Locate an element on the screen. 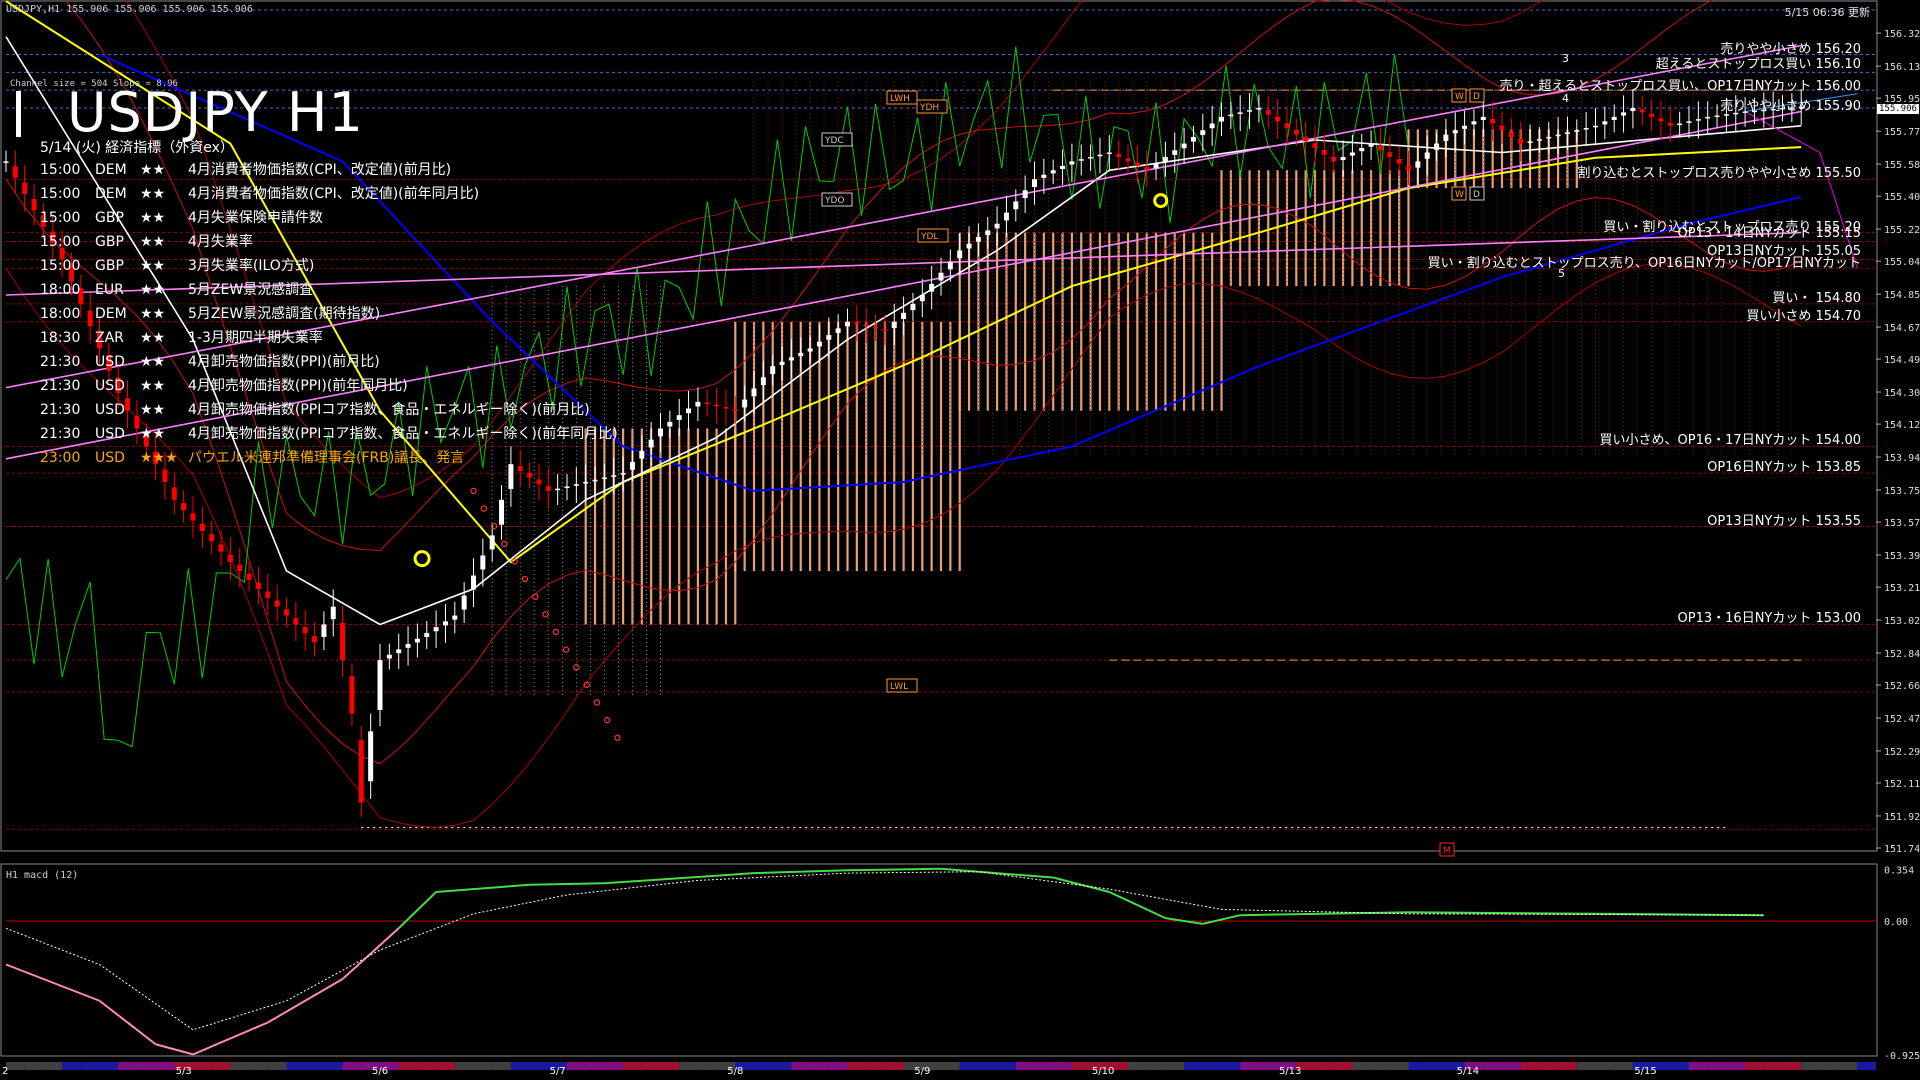 The image size is (1920, 1080). ytick-label: 154.490 is located at coordinates (1902, 360).